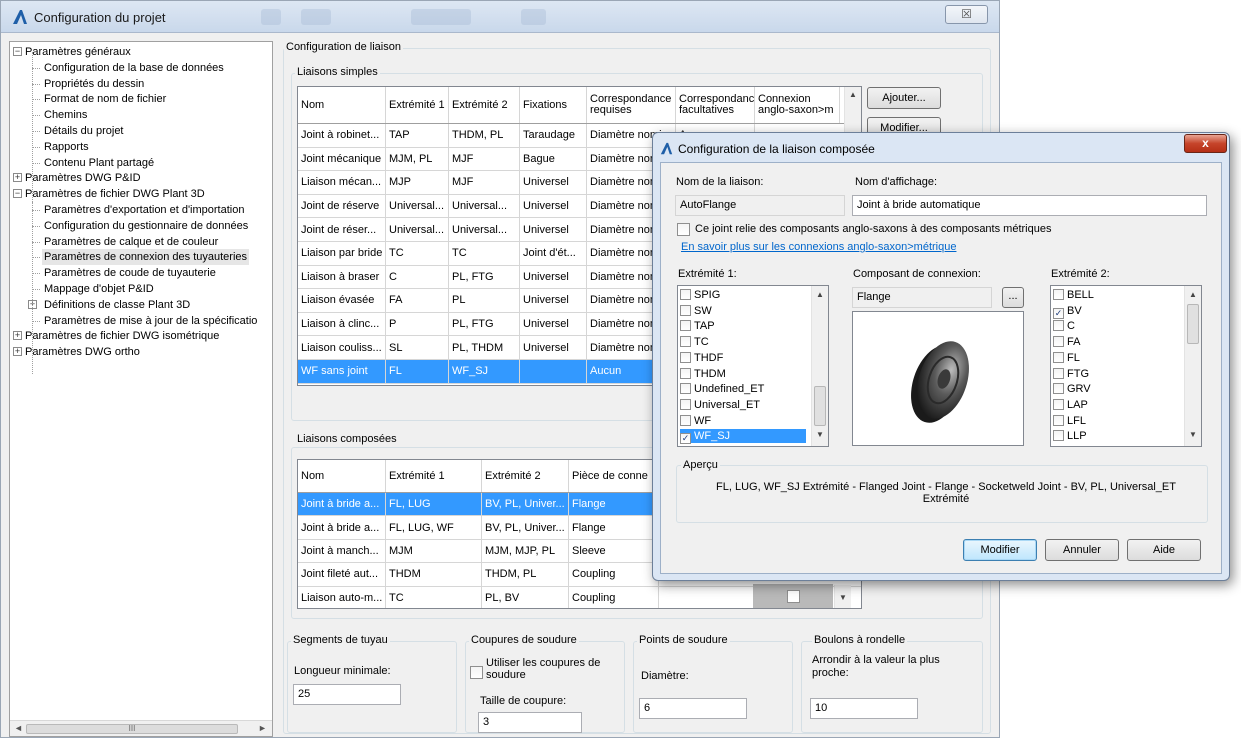 This screenshot has height=738, width=1241. I want to click on list-item: FL, so click(1116, 358).